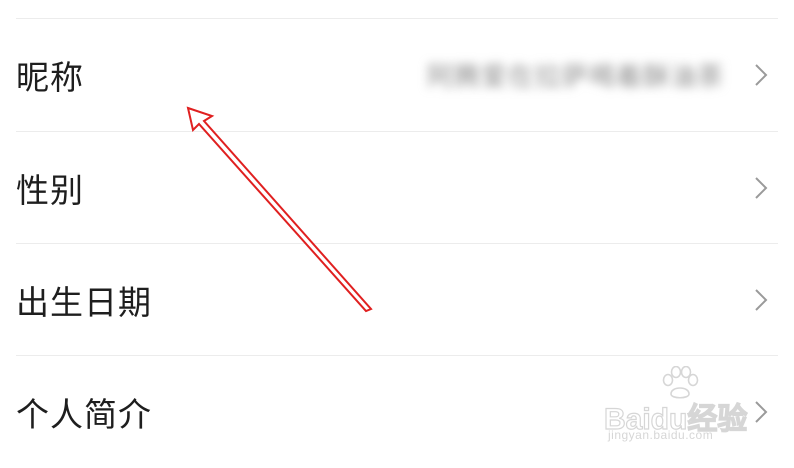  I want to click on nickname-value: 阿腾爱在拉萨喝着酥油茶, so click(575, 77).